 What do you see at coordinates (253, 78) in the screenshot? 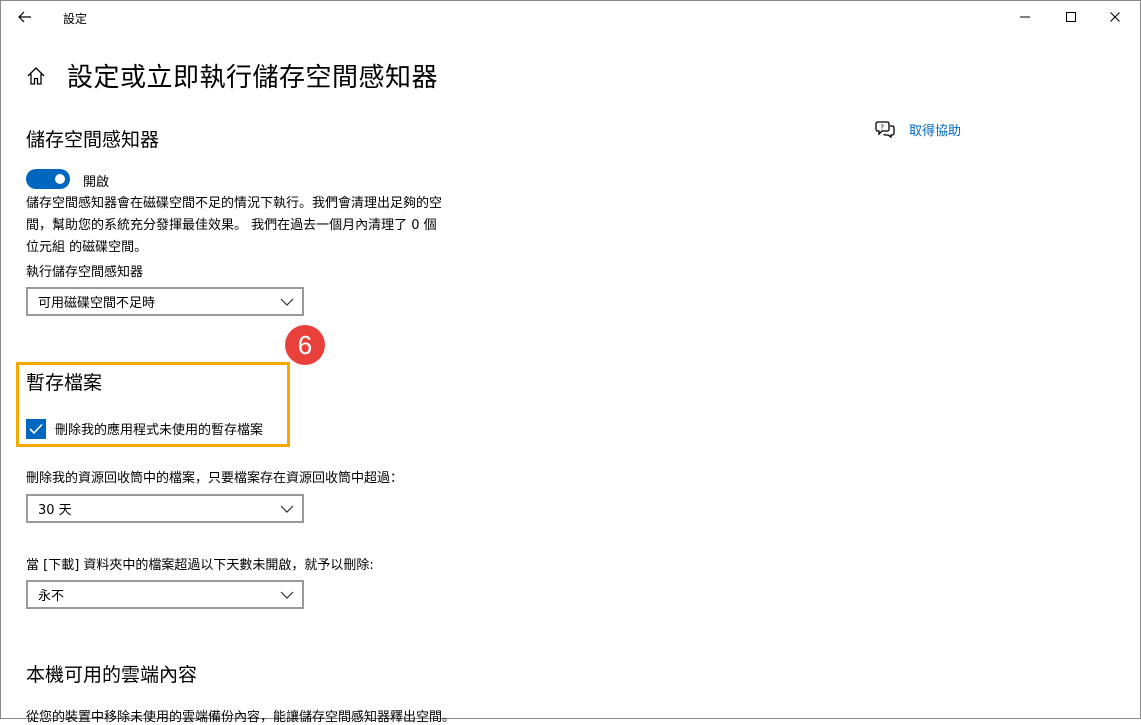
I see `page-title: 設定或立即執行儲存空間感知器` at bounding box center [253, 78].